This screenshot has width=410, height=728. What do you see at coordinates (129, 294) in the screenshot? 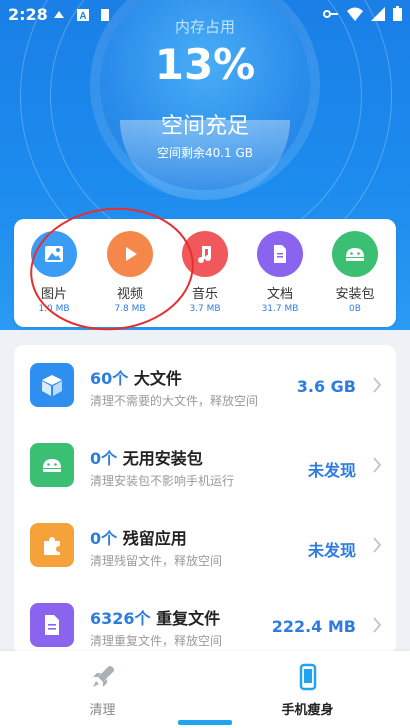
I see `category-label: 视频` at bounding box center [129, 294].